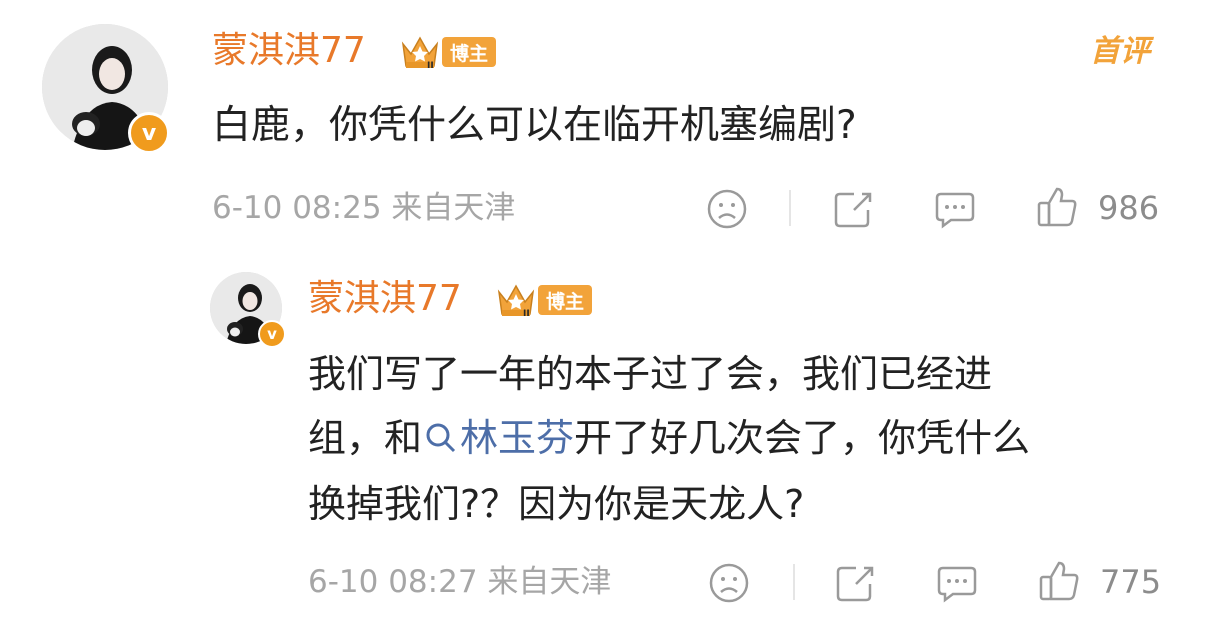 Image resolution: width=1206 pixels, height=638 pixels. I want to click on reply-text-line-1: 我们写了一年的本子过了会，我们已经进, so click(650, 374).